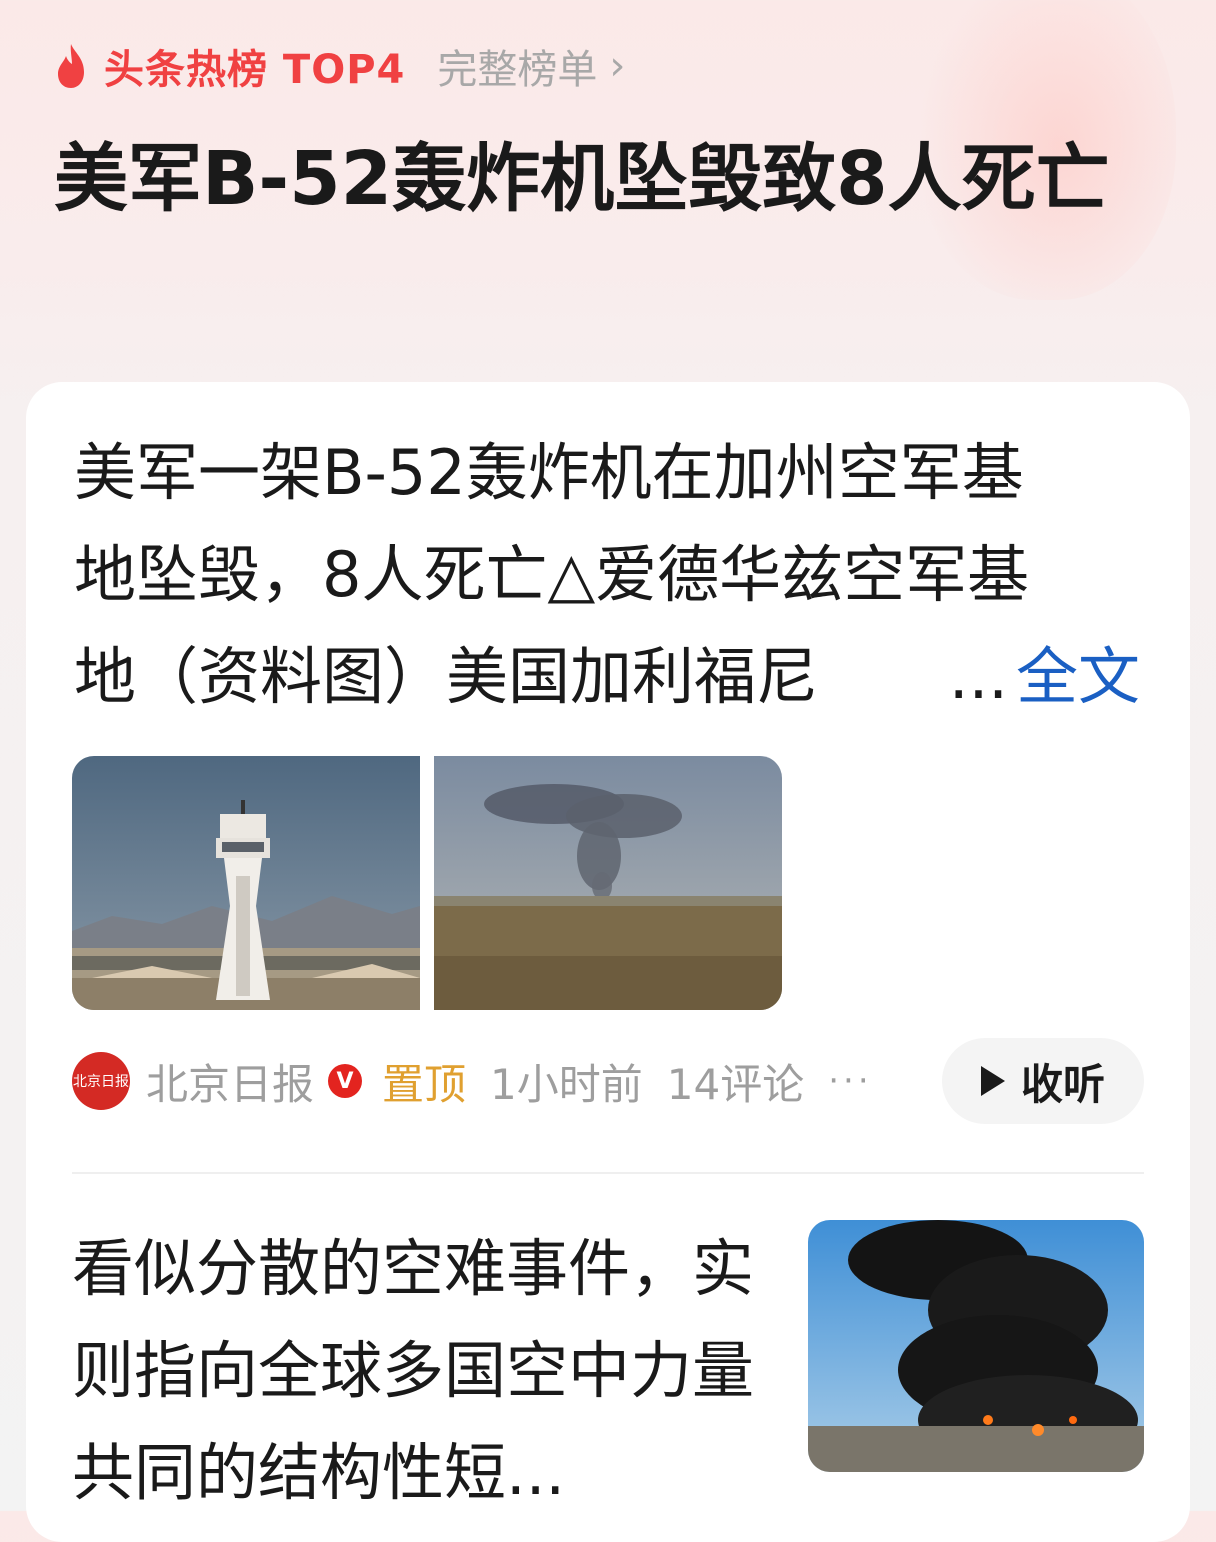 The width and height of the screenshot is (1216, 1542). Describe the element at coordinates (424, 1084) in the screenshot. I see `pinned-badge: 置顶` at that location.